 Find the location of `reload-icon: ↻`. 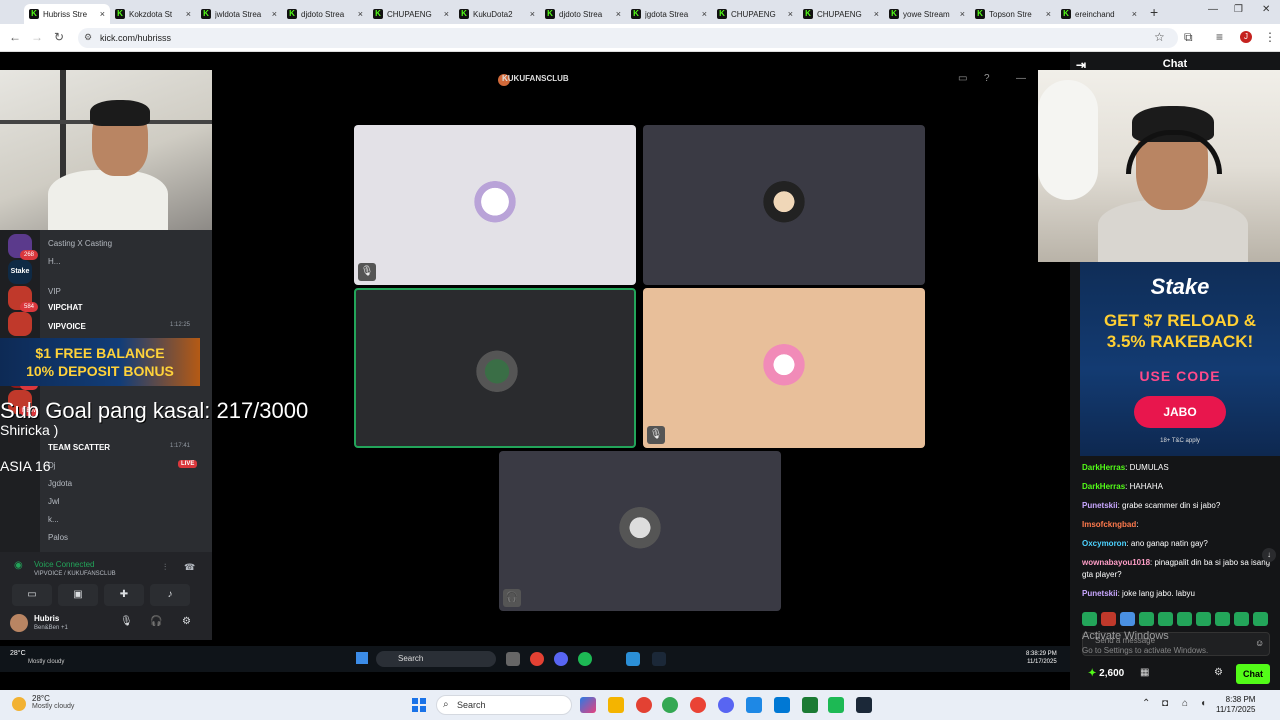

reload-icon: ↻ is located at coordinates (59, 37).